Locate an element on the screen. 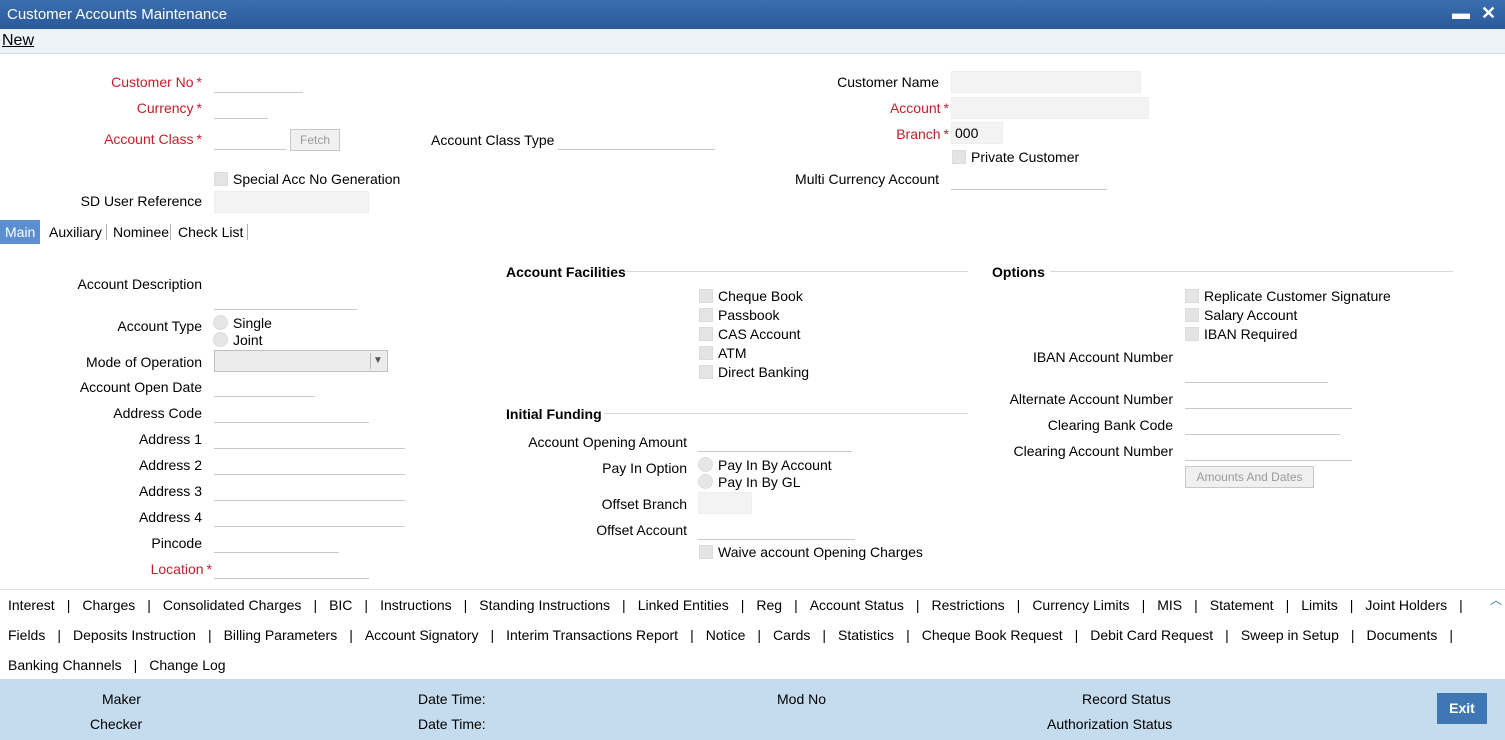 The width and height of the screenshot is (1505, 740). account-opening-amount-input is located at coordinates (775, 442).